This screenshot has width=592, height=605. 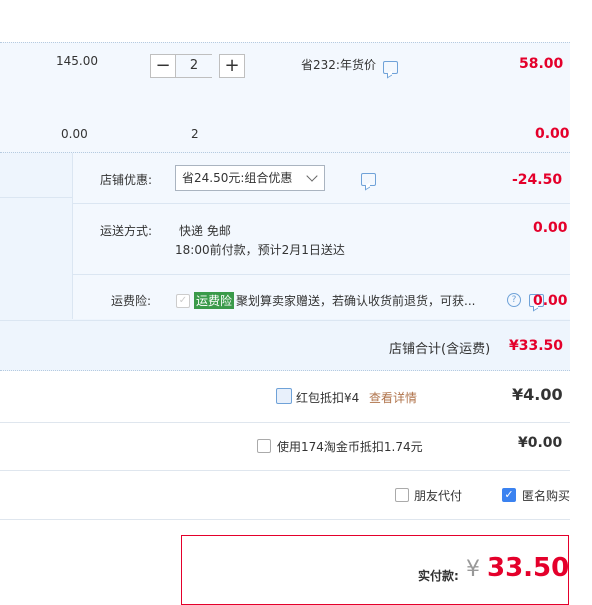 I want to click on shipping-label: 运送方式:, so click(x=126, y=231).